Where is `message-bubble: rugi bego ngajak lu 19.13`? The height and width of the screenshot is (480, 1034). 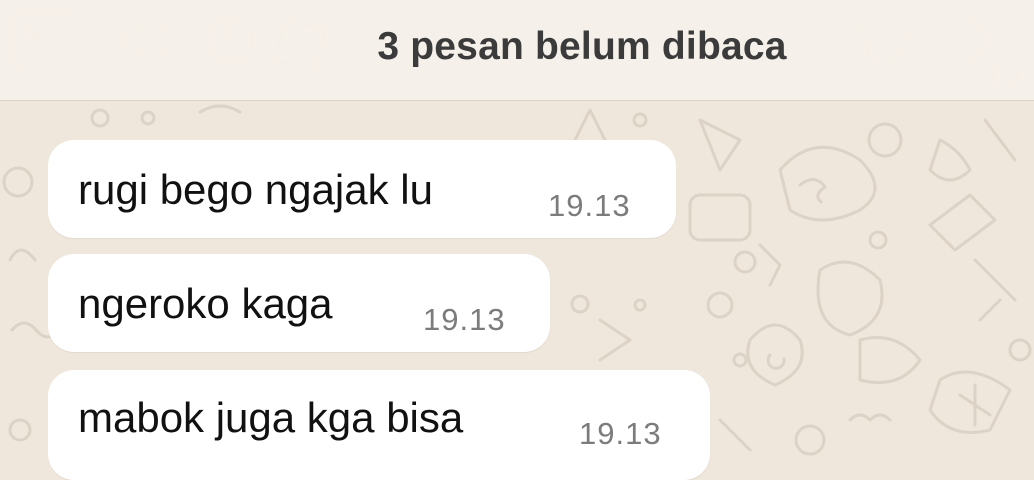 message-bubble: rugi bego ngajak lu 19.13 is located at coordinates (362, 189).